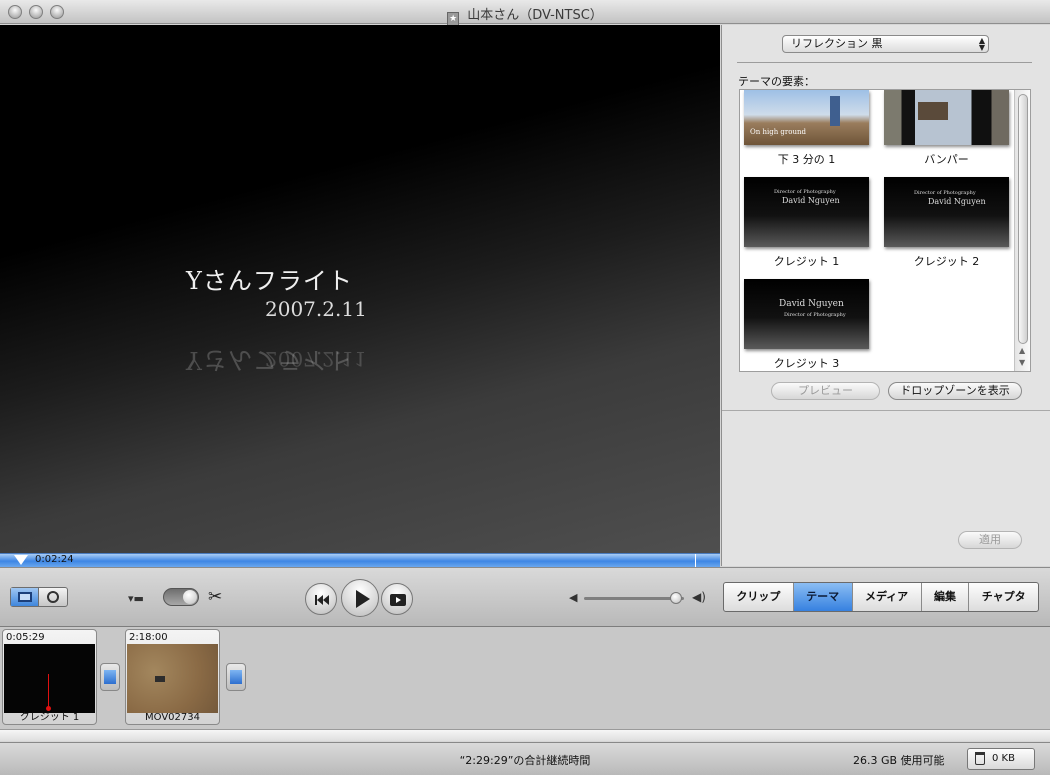  What do you see at coordinates (190, 597) in the screenshot?
I see `mode-switch-knob` at bounding box center [190, 597].